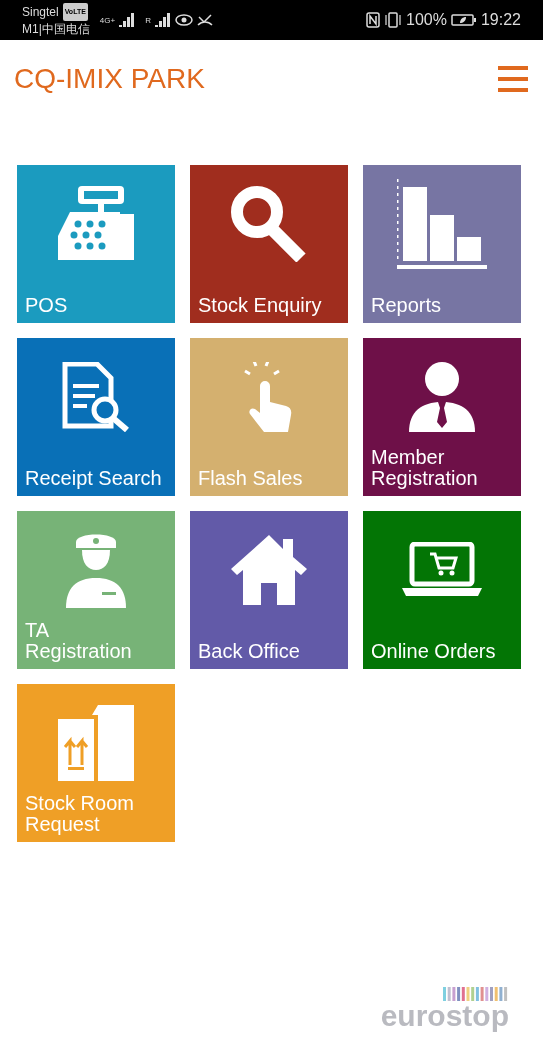  Describe the element at coordinates (500, 20) in the screenshot. I see `clock: 19:22` at that location.